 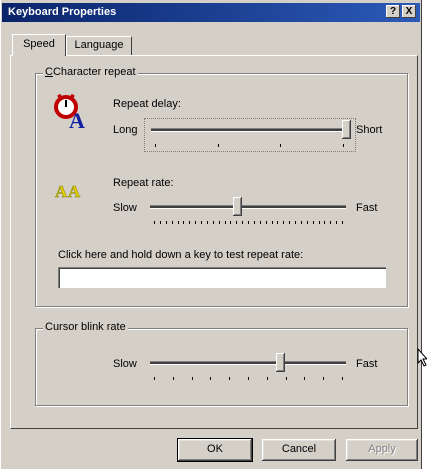 I want to click on close-button: X, so click(x=409, y=11).